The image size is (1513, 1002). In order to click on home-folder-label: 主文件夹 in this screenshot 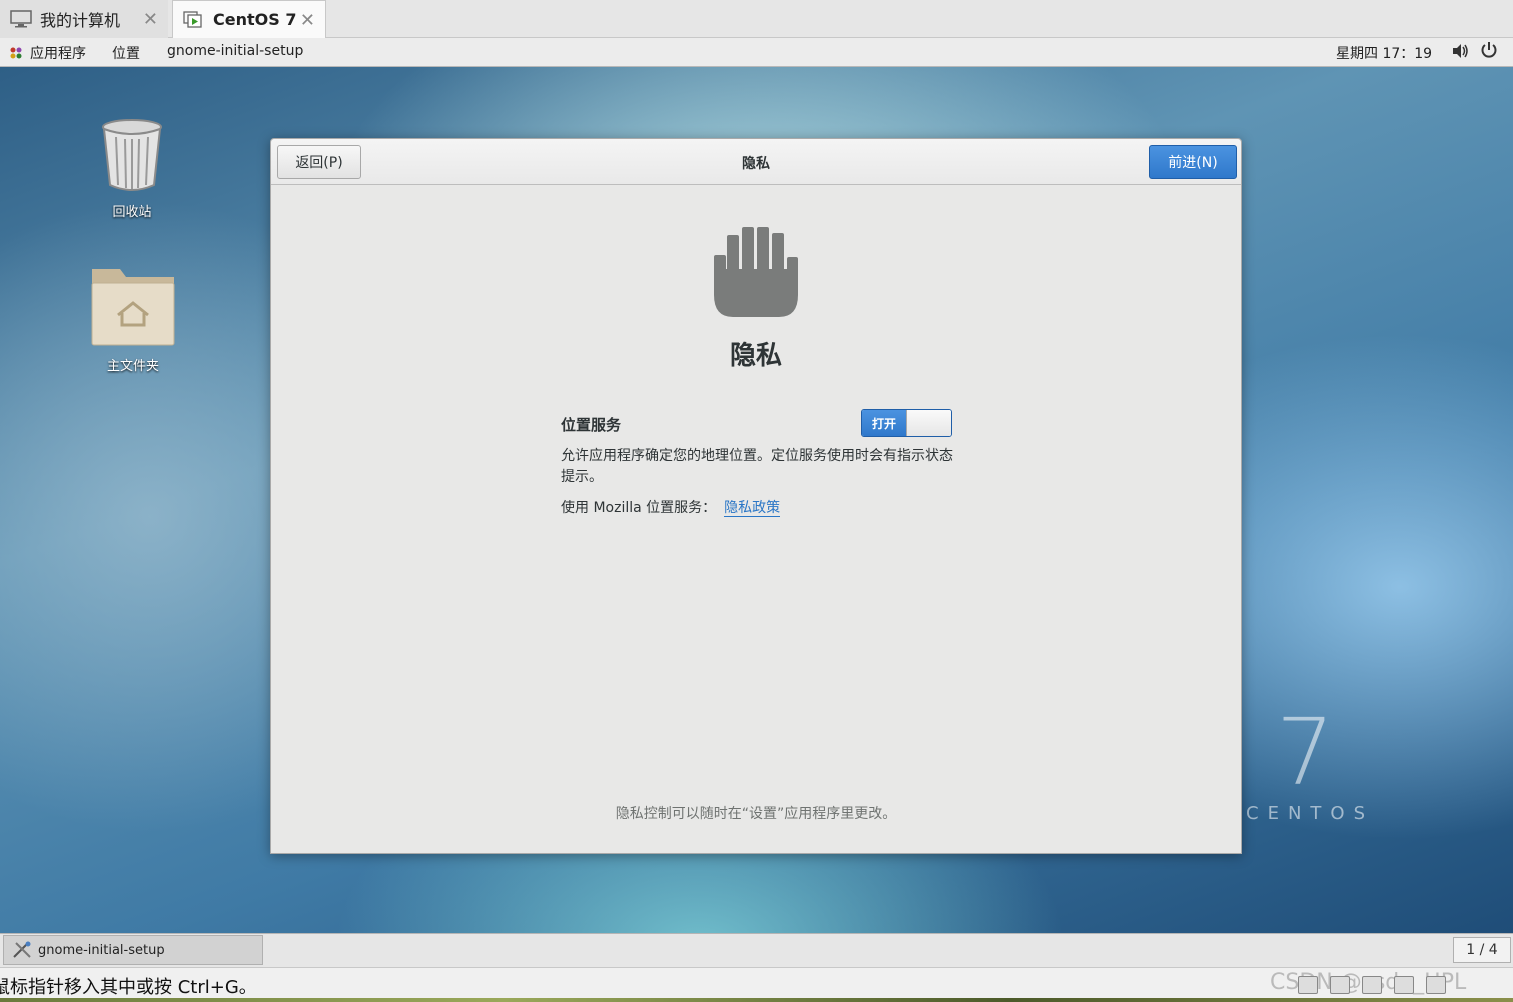, I will do `click(132, 366)`.